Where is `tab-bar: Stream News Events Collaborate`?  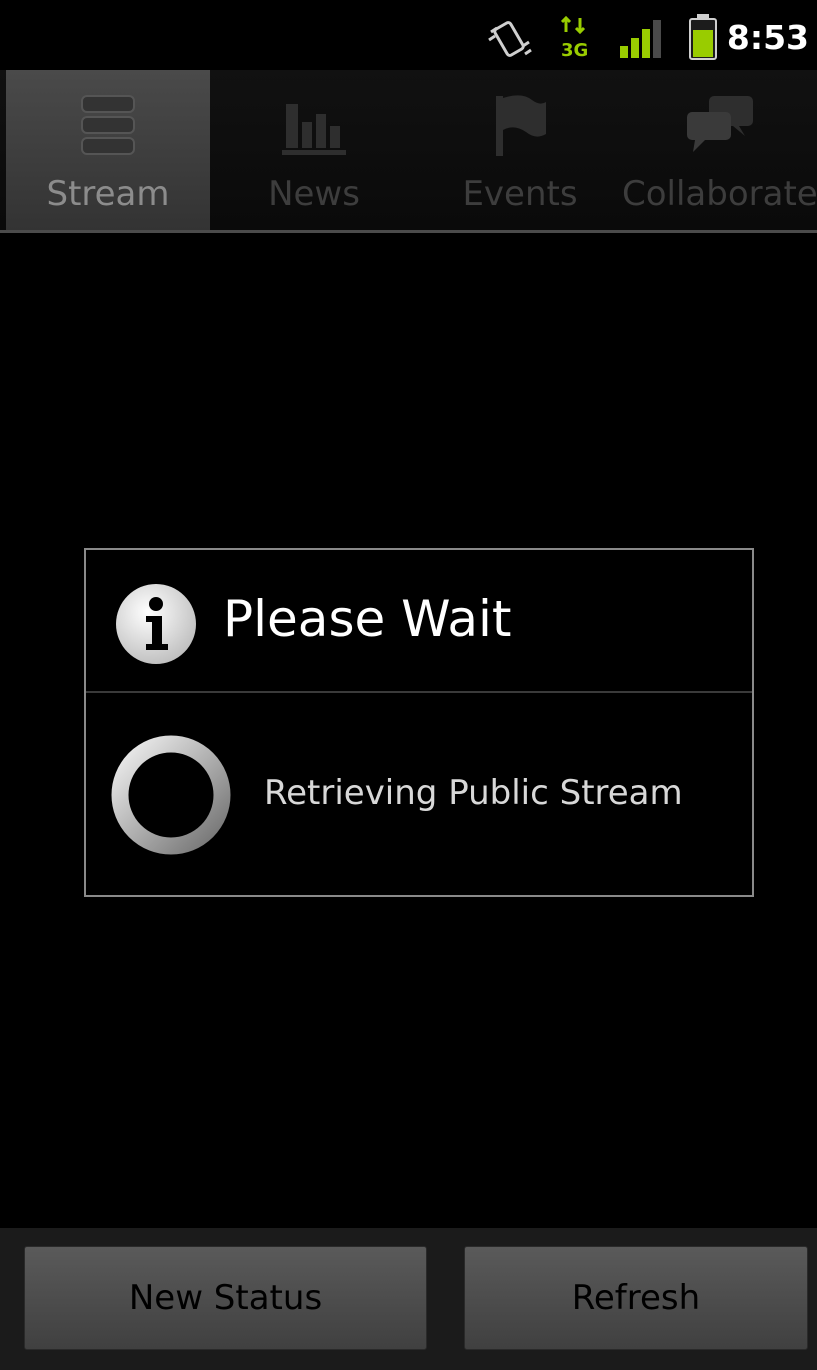 tab-bar: Stream News Events Collaborate is located at coordinates (408, 151).